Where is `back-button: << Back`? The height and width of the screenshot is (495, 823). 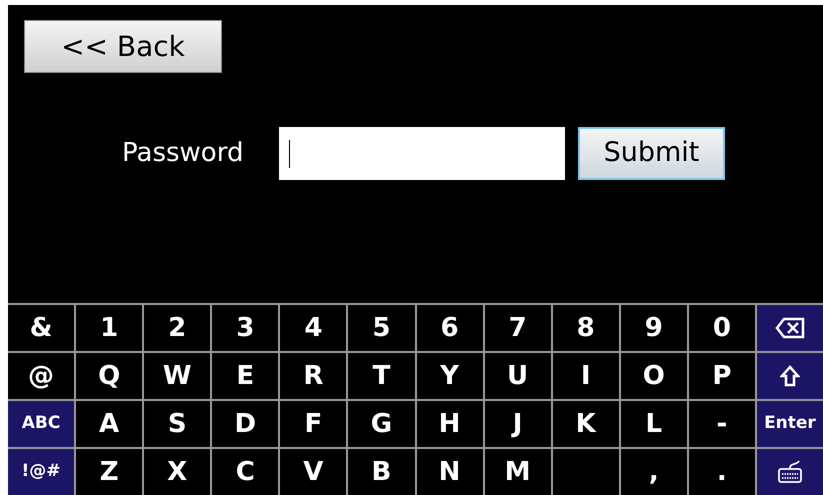
back-button: << Back is located at coordinates (123, 46).